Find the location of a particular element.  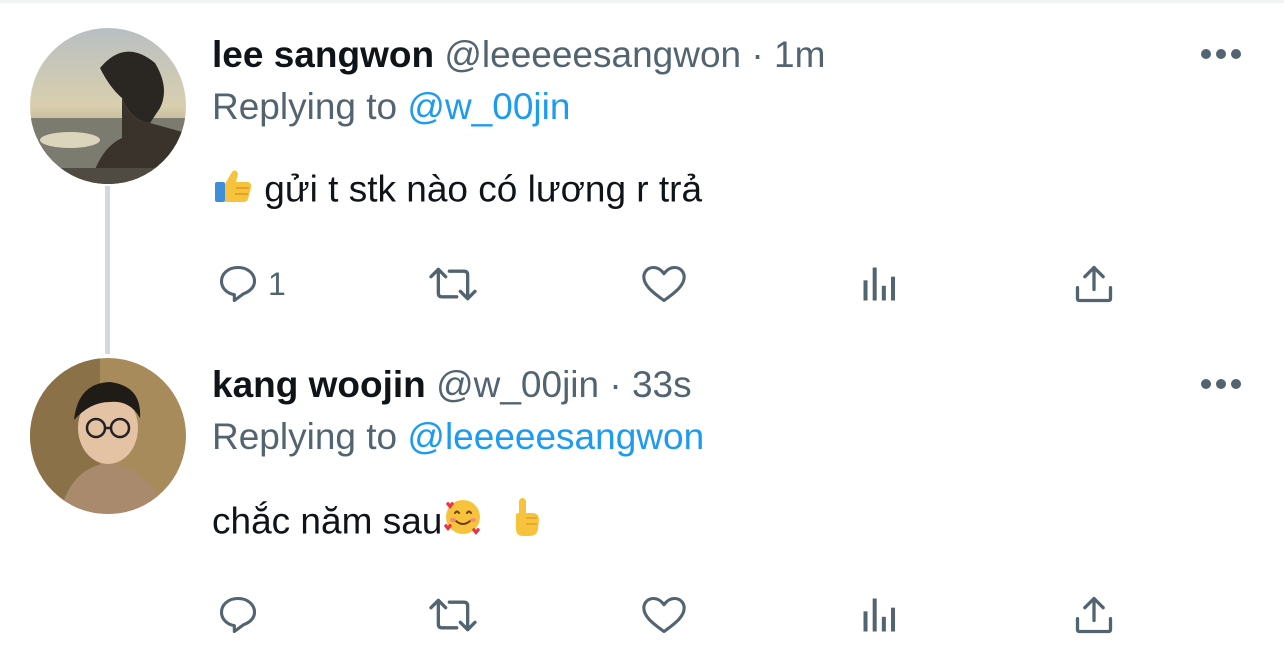

timestamp: 33s is located at coordinates (662, 384).